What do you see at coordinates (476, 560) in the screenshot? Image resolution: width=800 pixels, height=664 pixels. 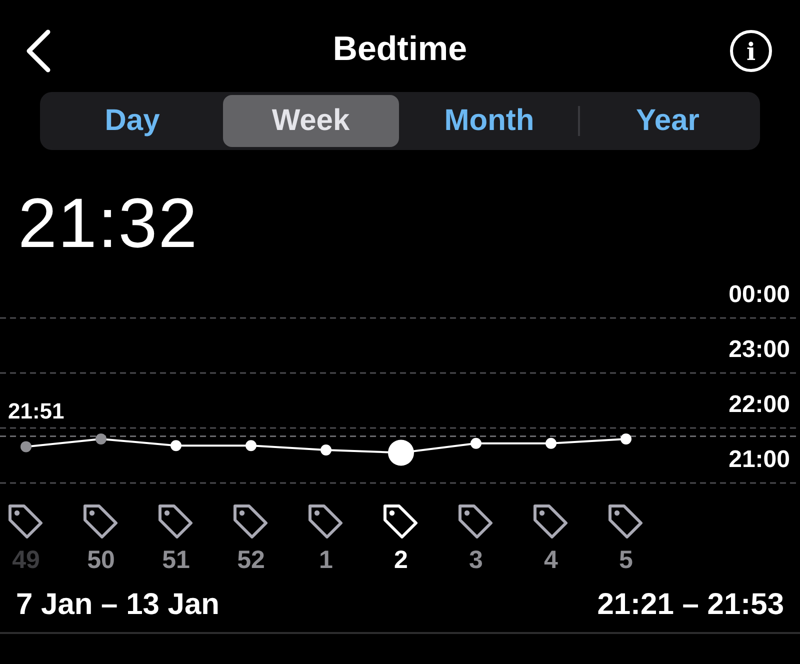 I see `week-number: 3` at bounding box center [476, 560].